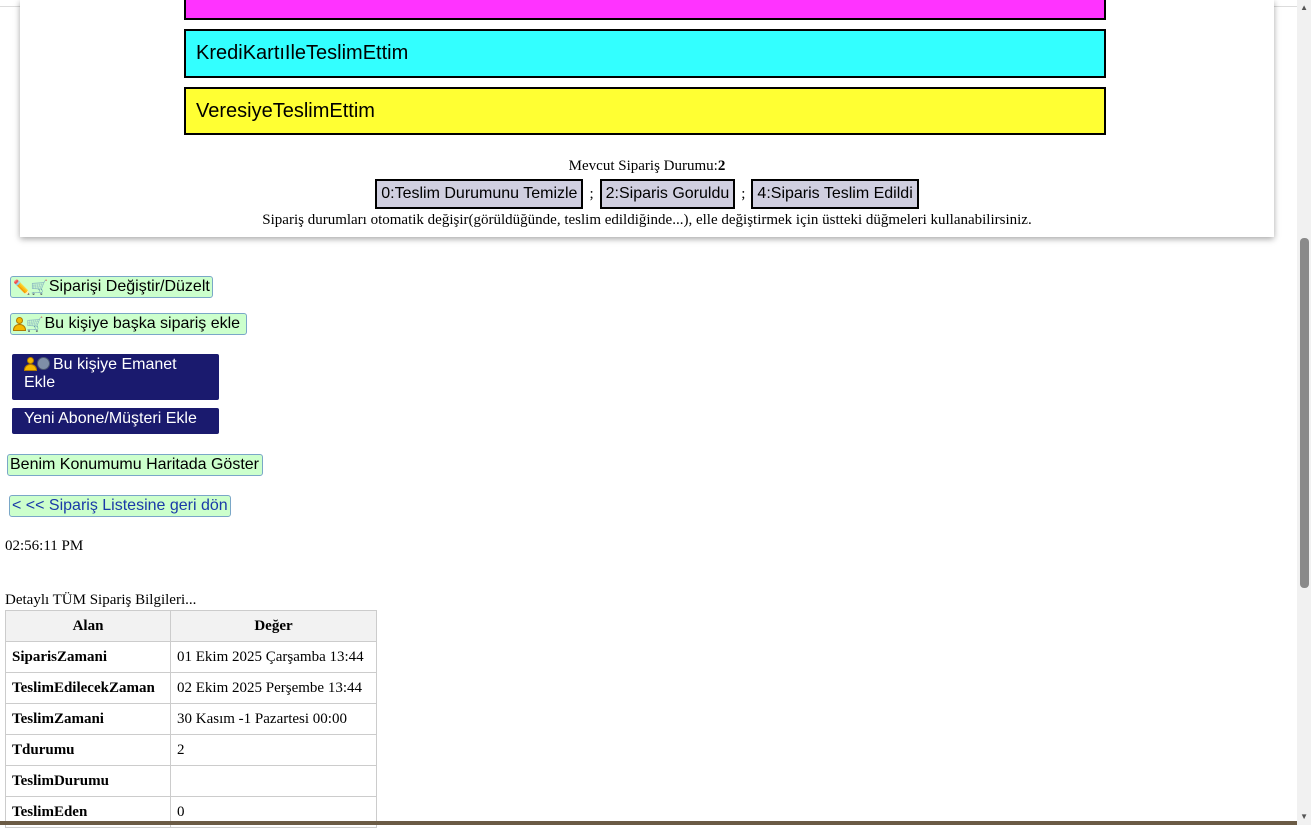  Describe the element at coordinates (648, 823) in the screenshot. I see `bottom-background-strip` at that location.